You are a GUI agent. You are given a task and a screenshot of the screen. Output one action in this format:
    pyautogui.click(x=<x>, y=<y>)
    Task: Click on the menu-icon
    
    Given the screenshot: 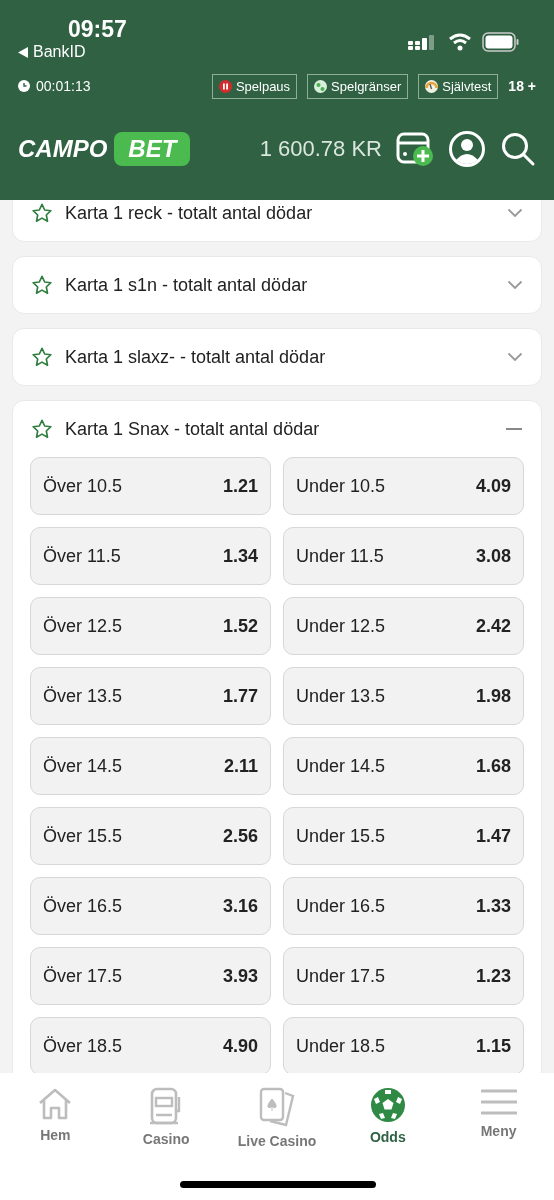 What is the action you would take?
    pyautogui.click(x=498, y=1102)
    